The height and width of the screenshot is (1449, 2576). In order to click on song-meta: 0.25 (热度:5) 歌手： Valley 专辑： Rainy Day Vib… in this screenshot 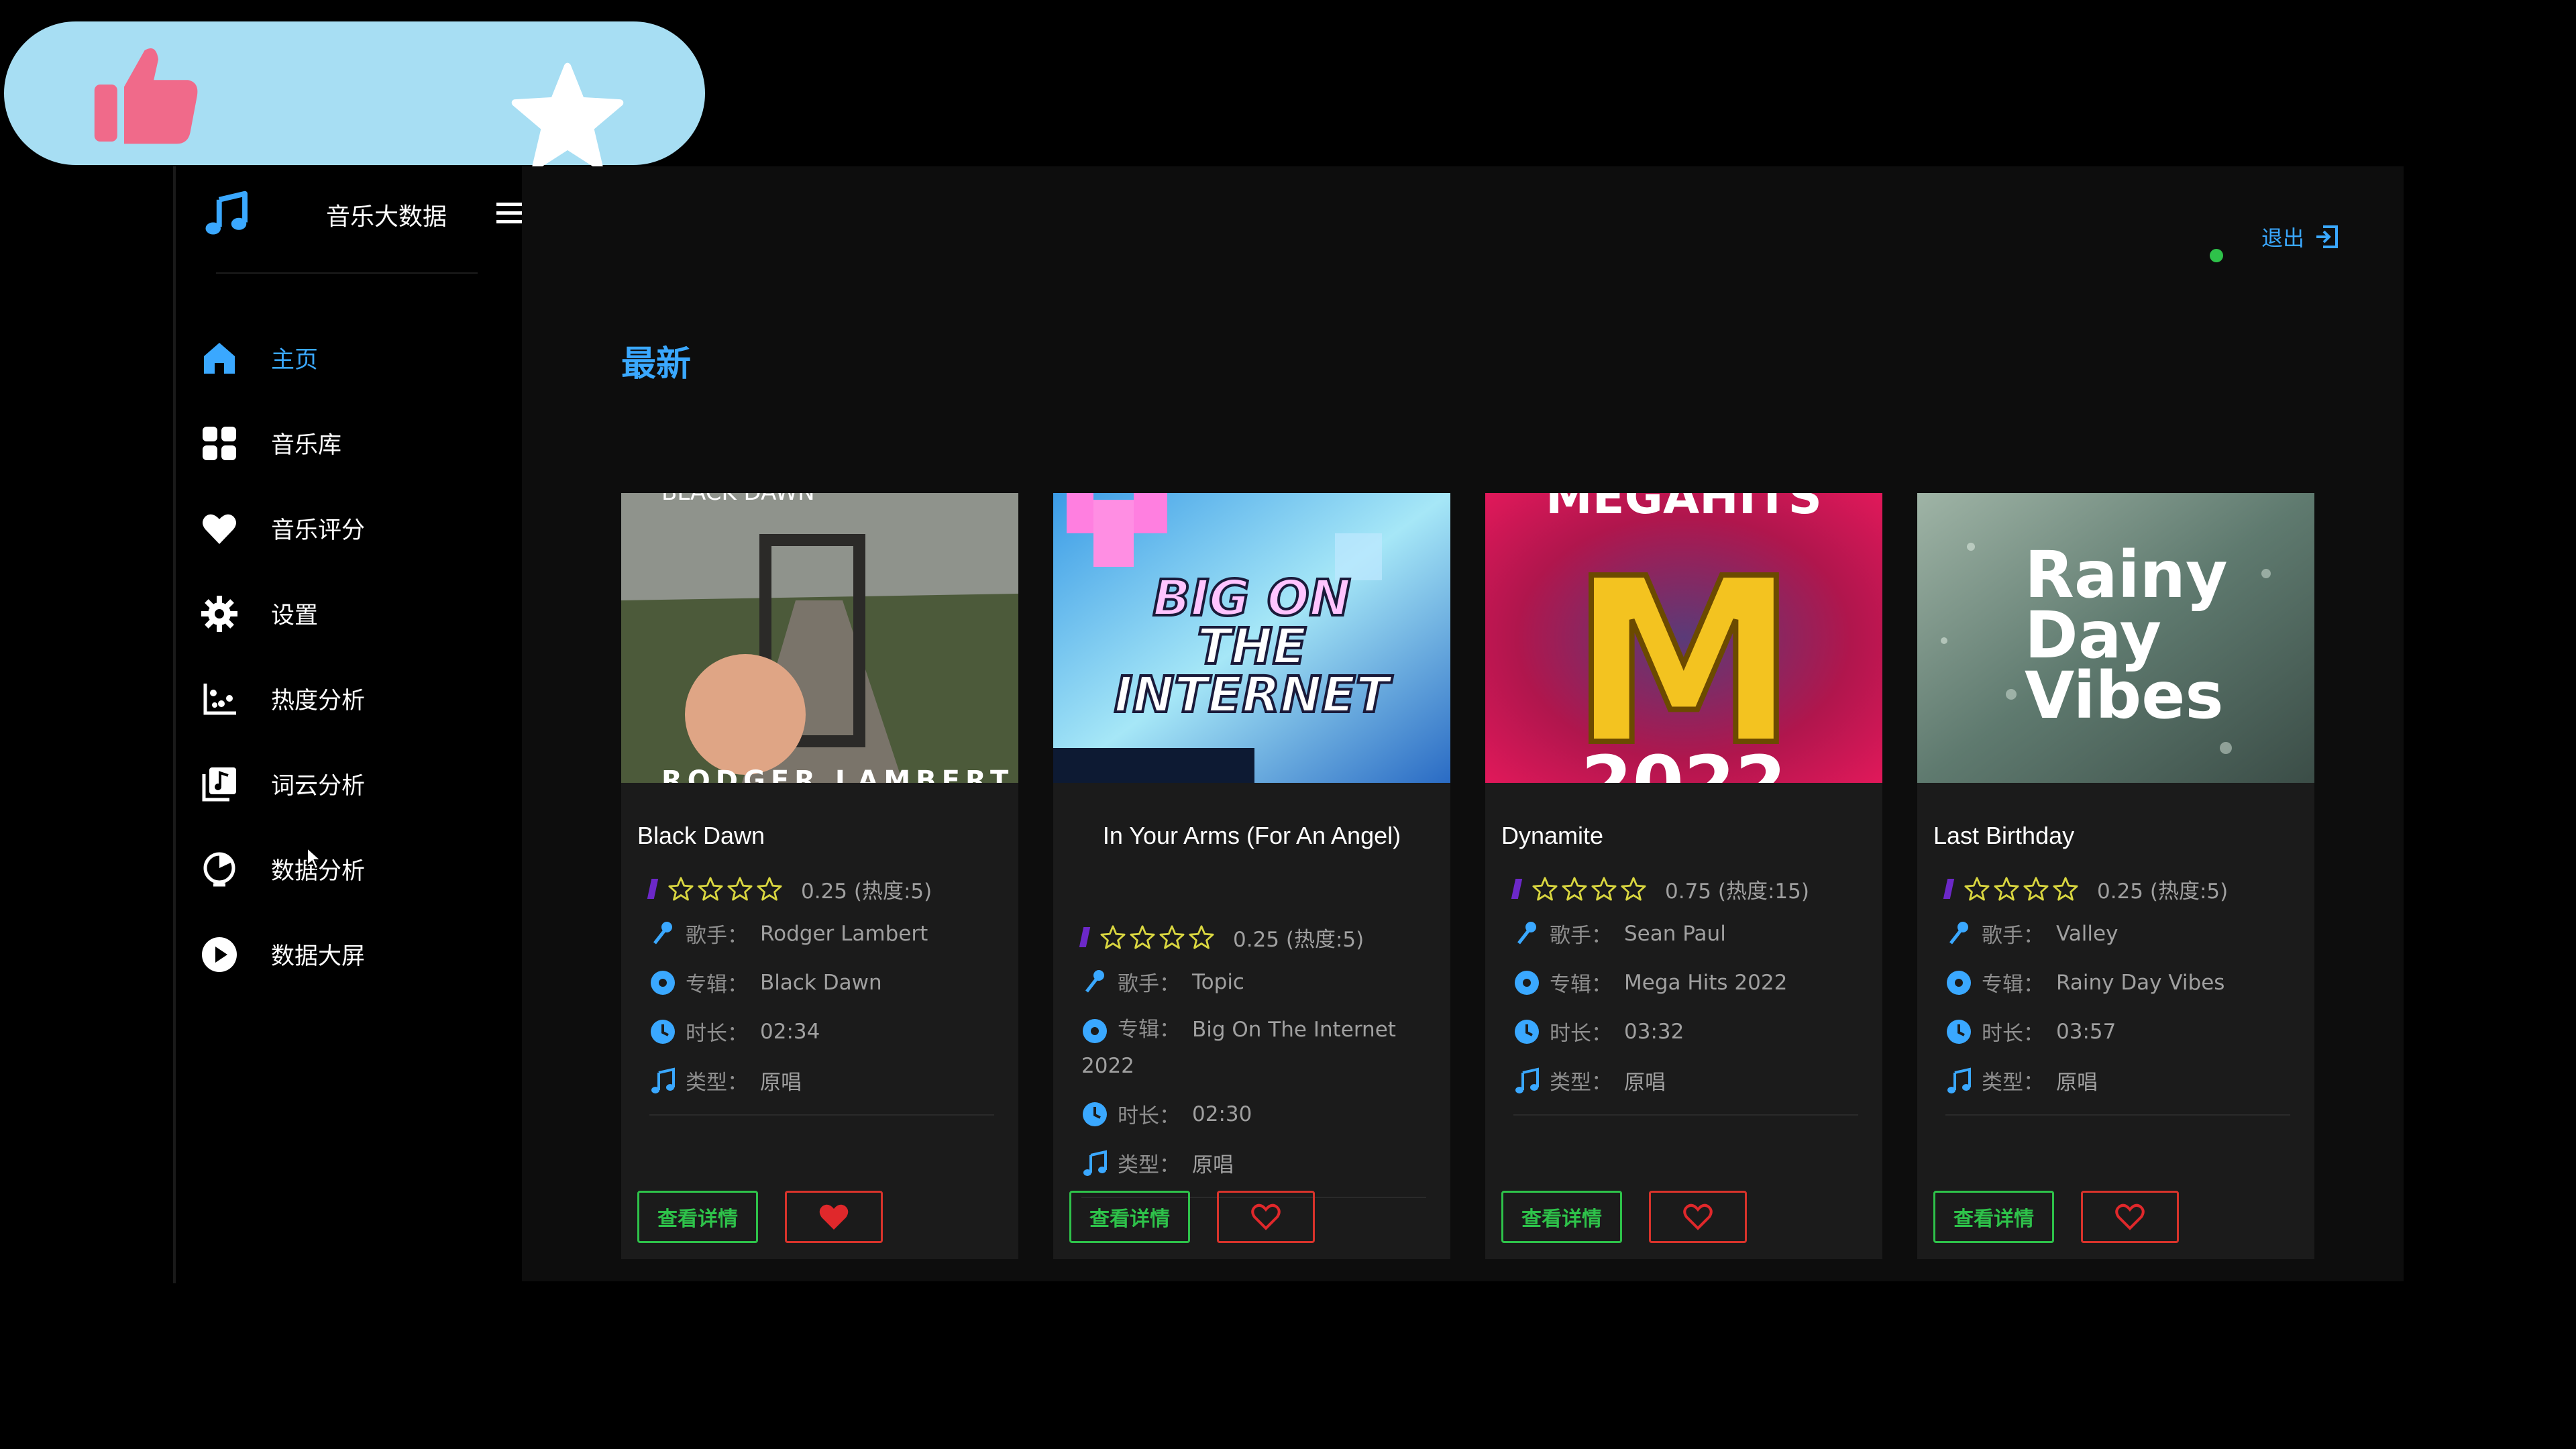, I will do `click(2116, 992)`.